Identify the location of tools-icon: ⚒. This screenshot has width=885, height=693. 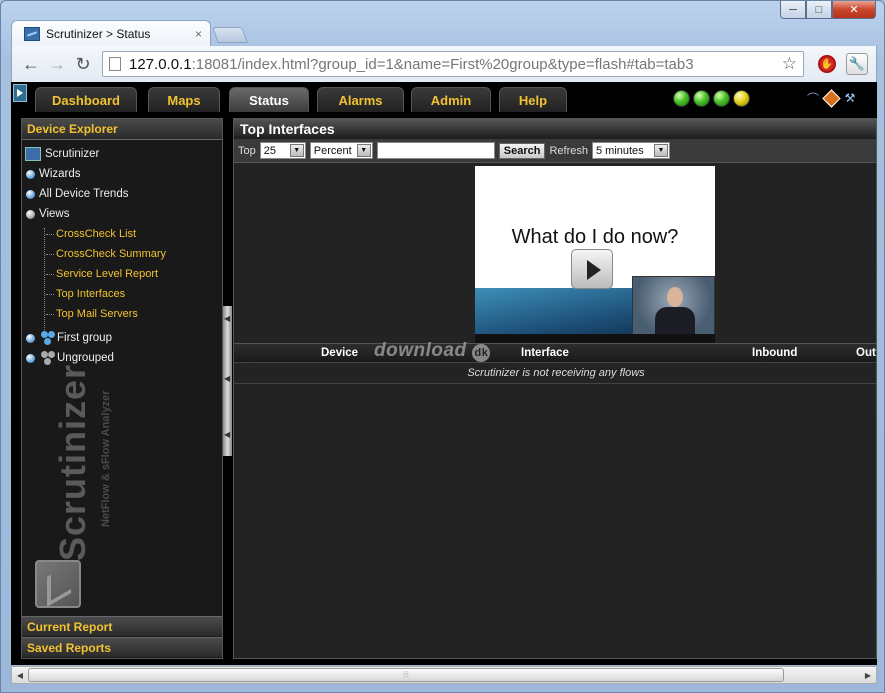
(850, 98).